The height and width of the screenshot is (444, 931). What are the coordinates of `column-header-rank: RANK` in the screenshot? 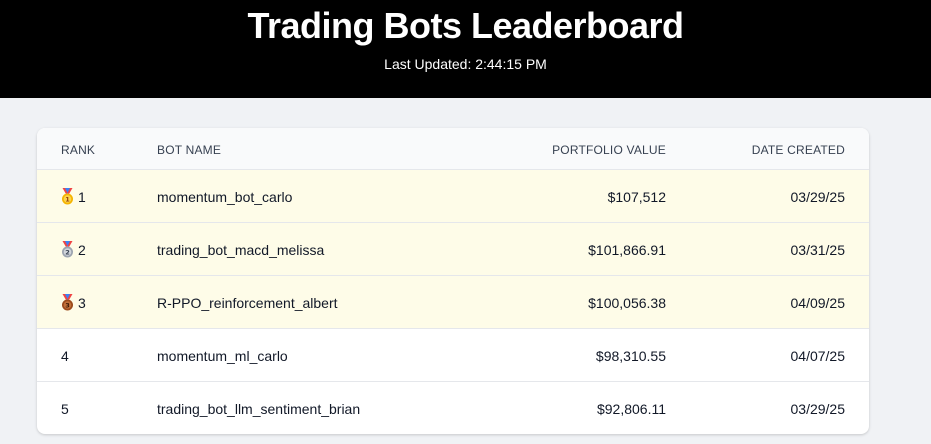 It's located at (78, 150).